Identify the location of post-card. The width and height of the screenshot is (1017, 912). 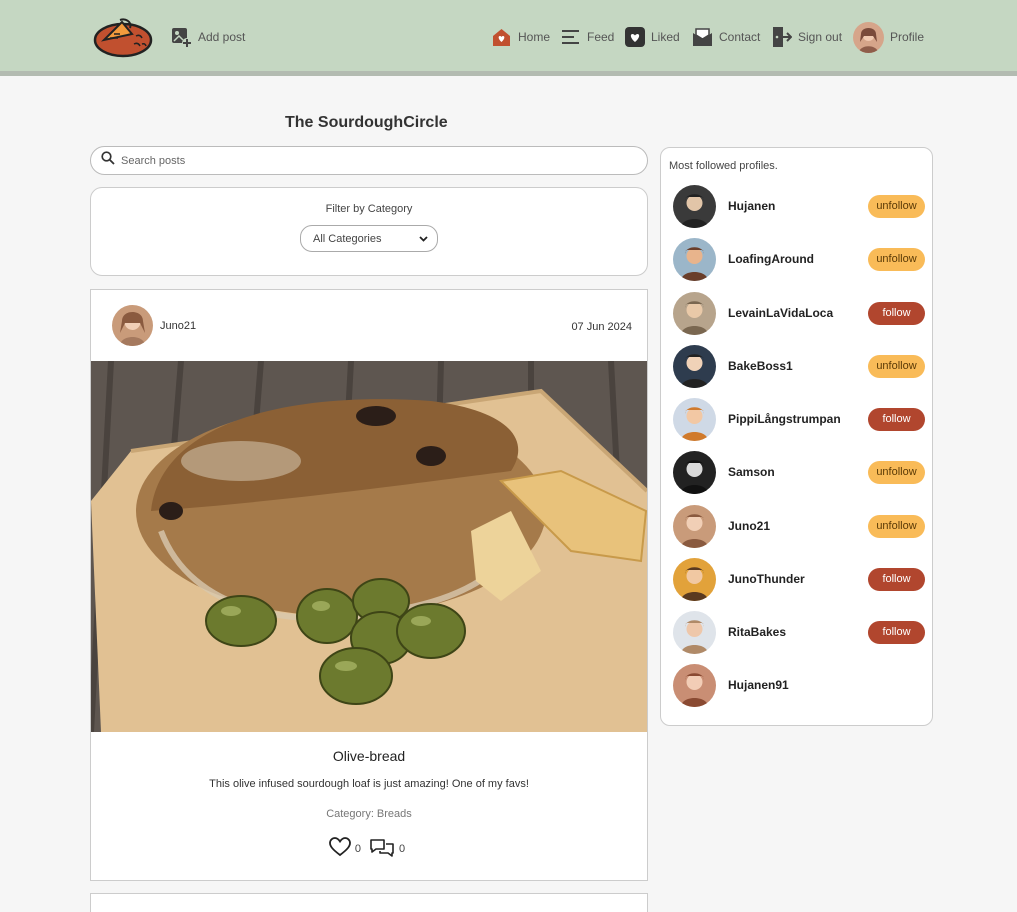
(369, 902).